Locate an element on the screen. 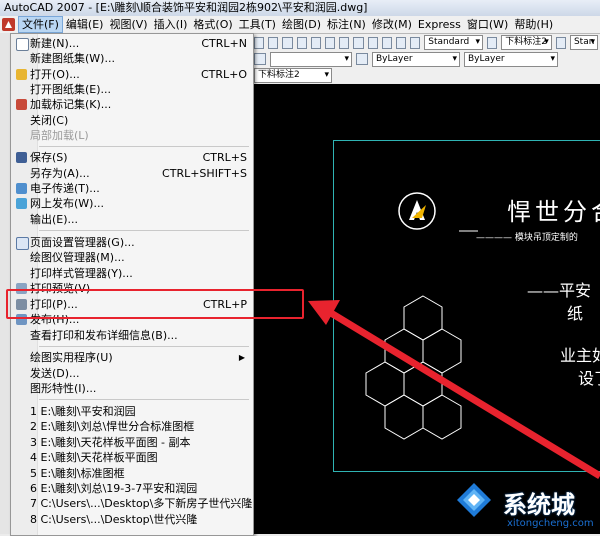  watermark-url: xitongcheng.com is located at coordinates (550, 523).